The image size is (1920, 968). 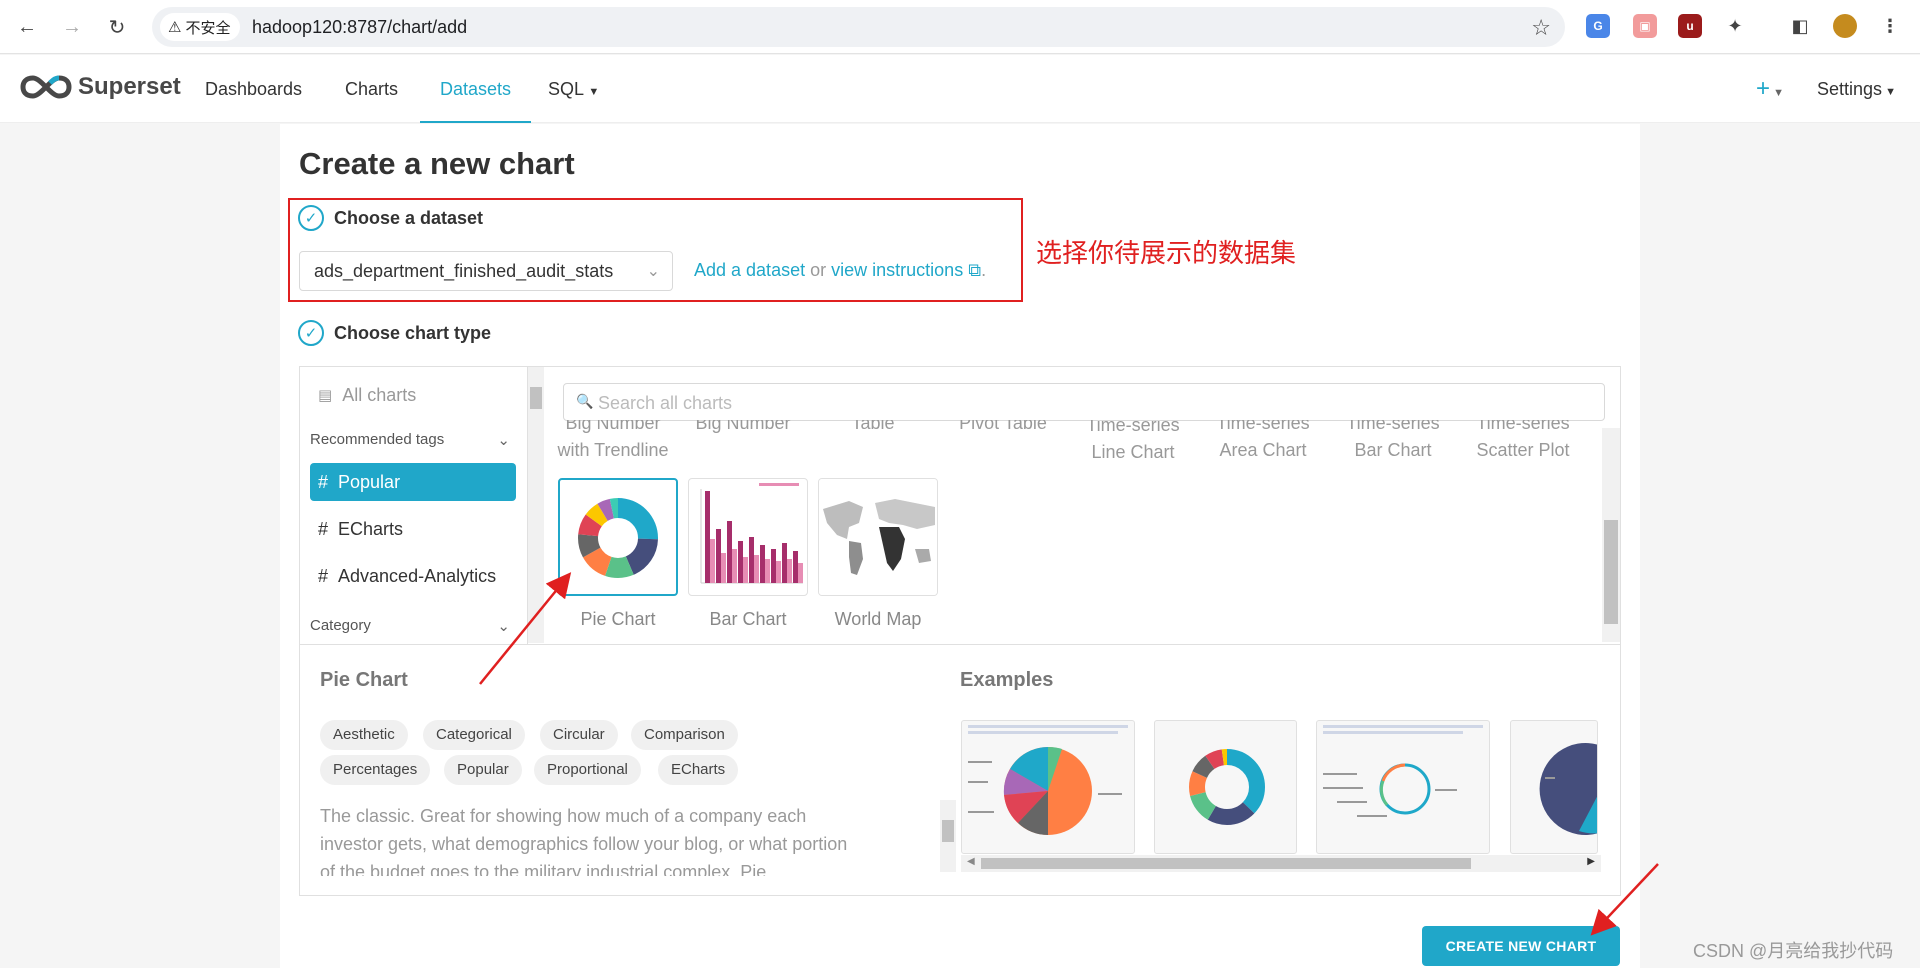 What do you see at coordinates (253, 89) in the screenshot?
I see `nav-dashboards: Dashboards` at bounding box center [253, 89].